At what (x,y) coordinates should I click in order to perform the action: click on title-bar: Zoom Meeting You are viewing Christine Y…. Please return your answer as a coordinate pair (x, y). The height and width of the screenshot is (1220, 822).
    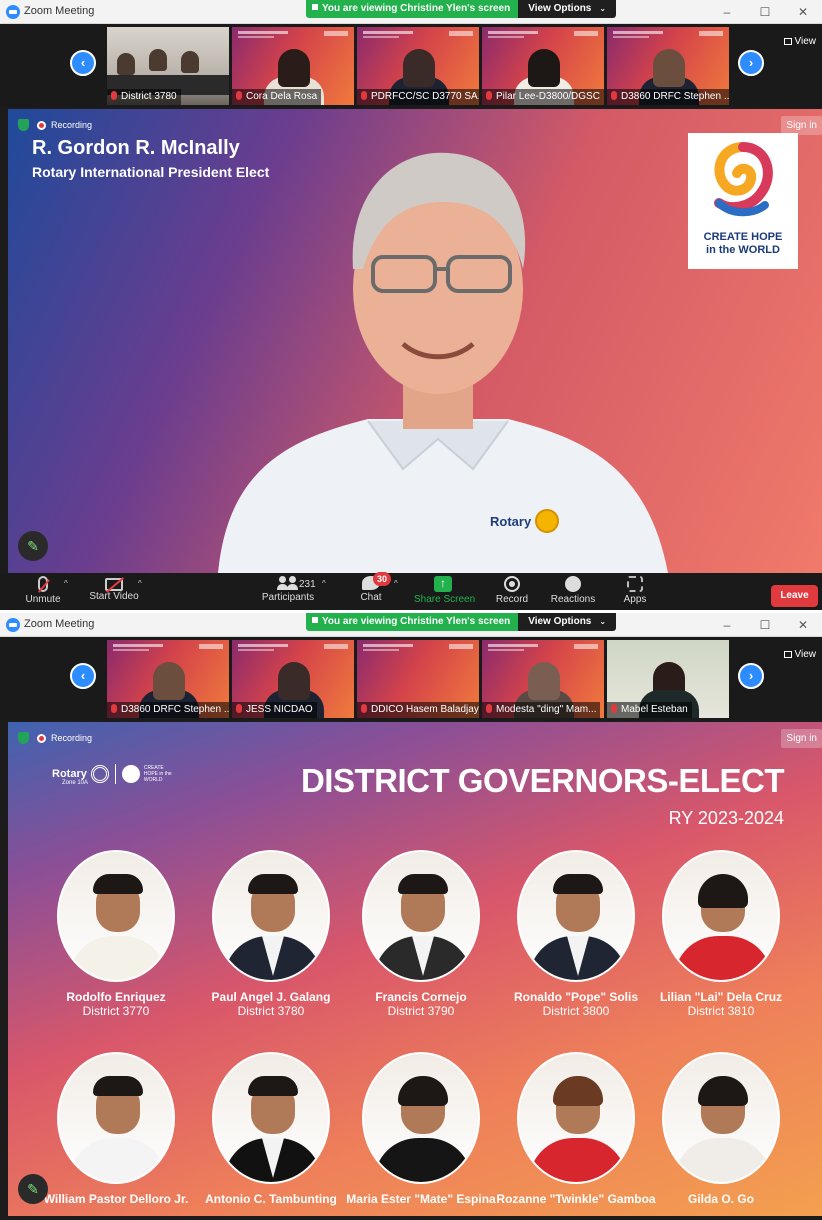
    Looking at the image, I should click on (411, 625).